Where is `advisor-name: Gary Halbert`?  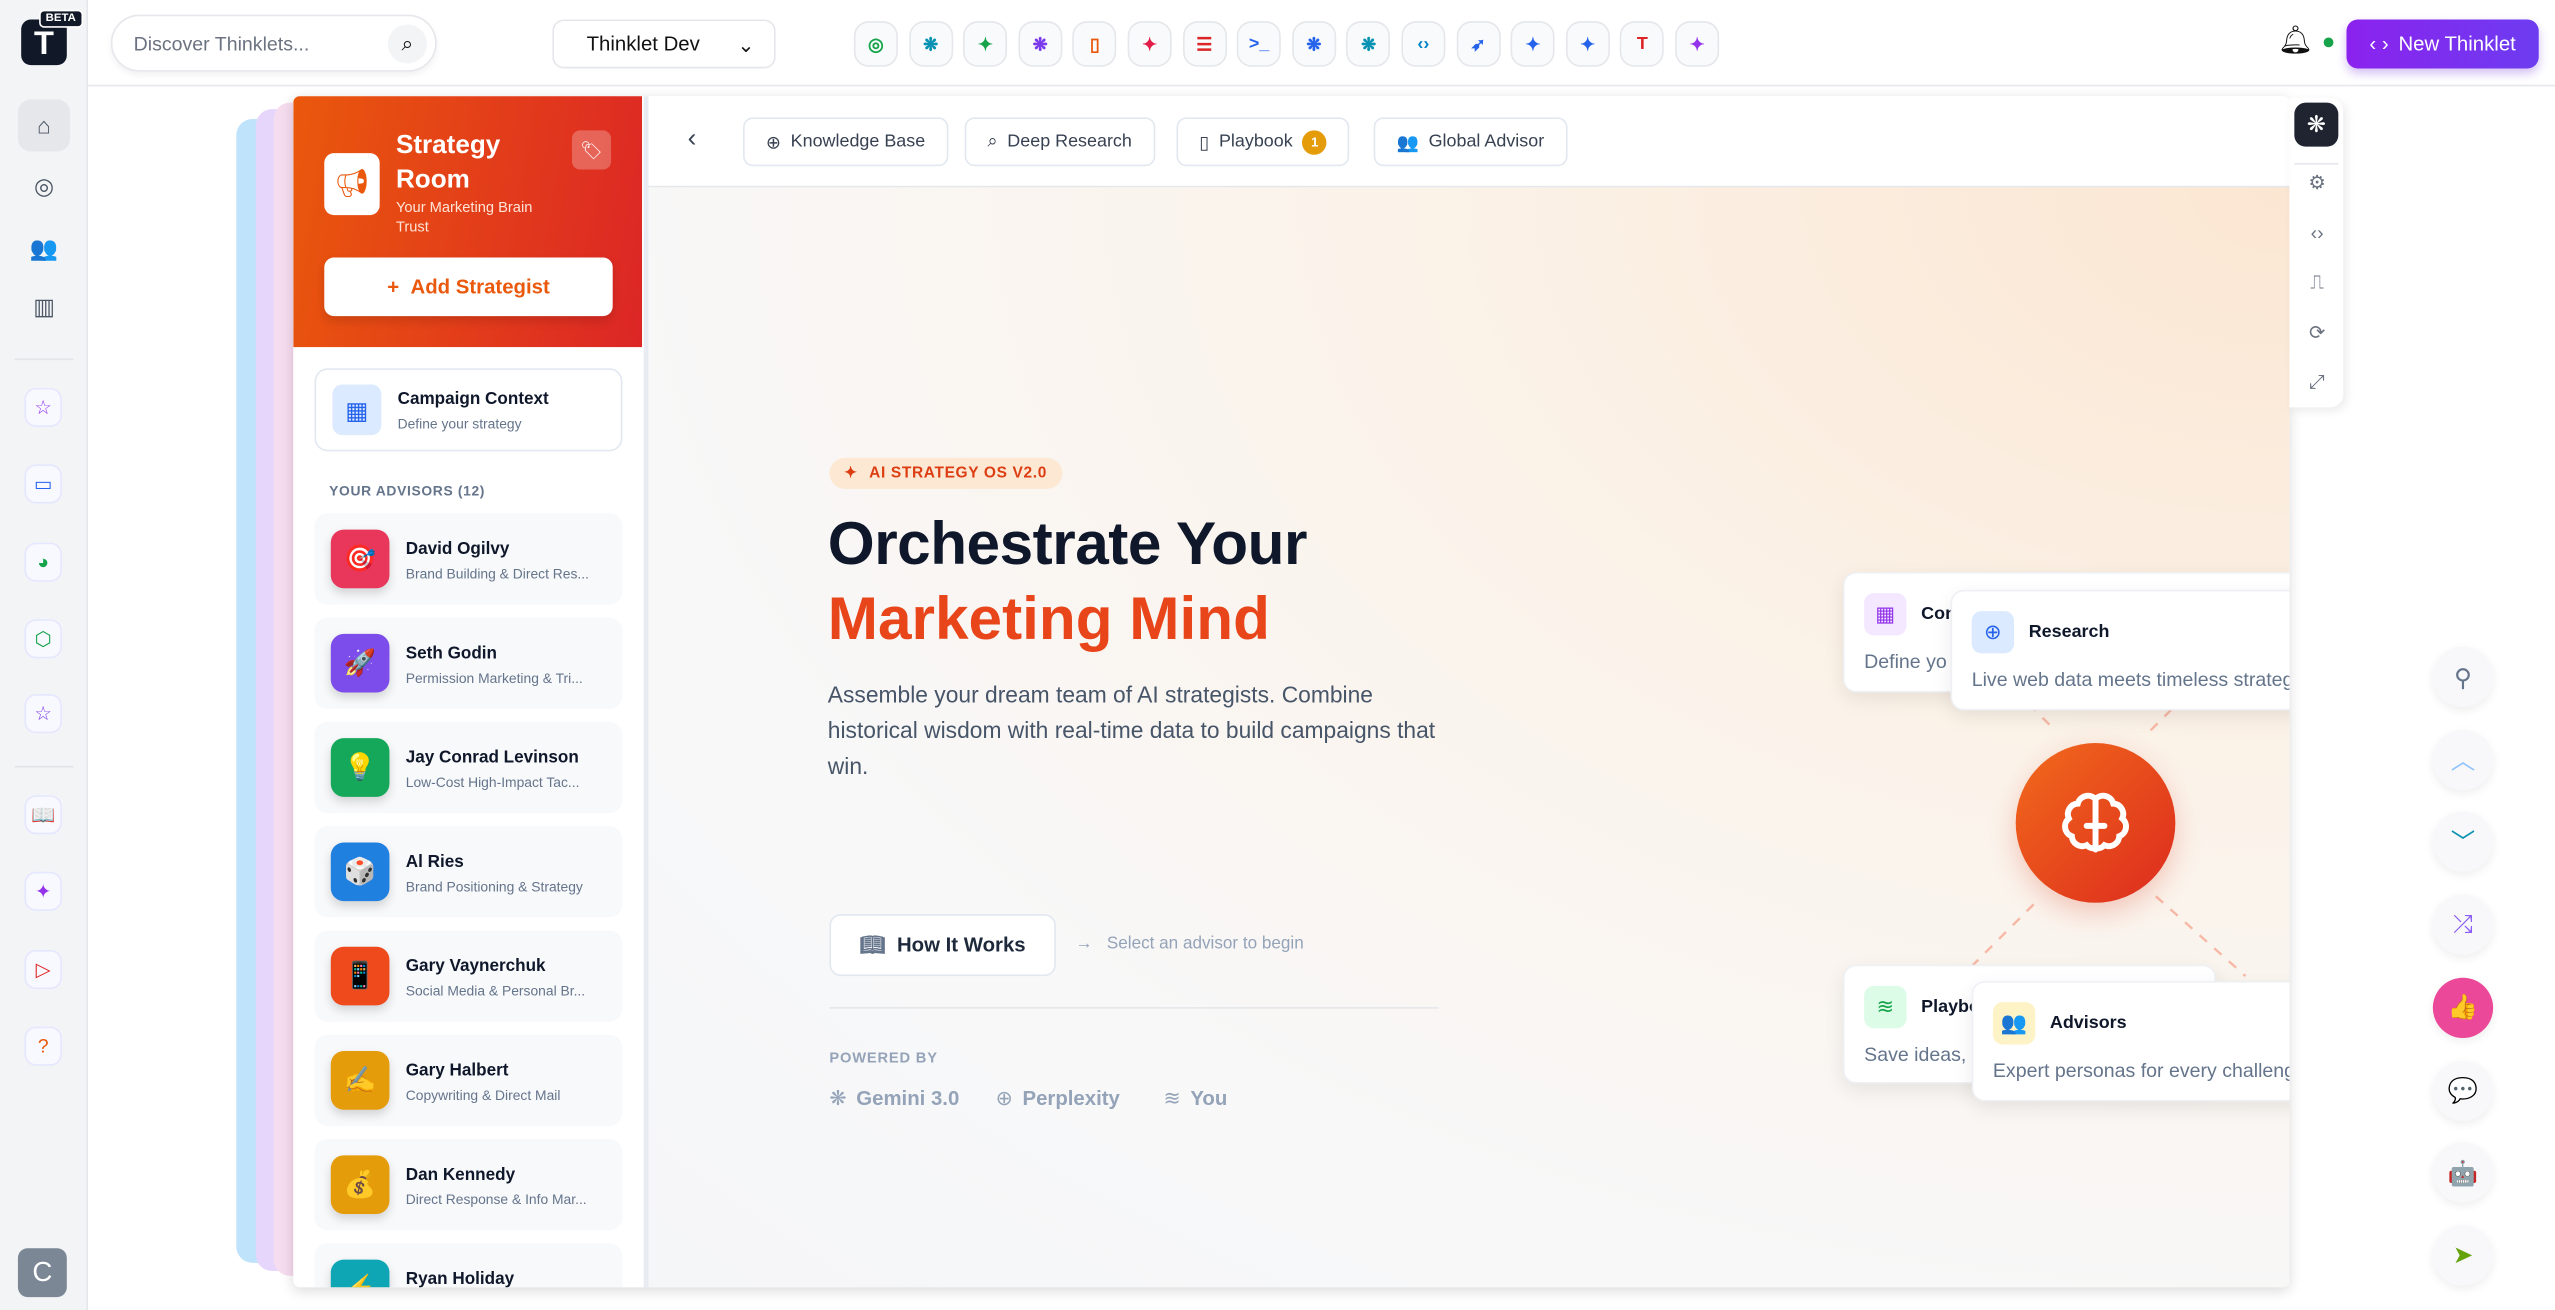
advisor-name: Gary Halbert is located at coordinates (457, 1070).